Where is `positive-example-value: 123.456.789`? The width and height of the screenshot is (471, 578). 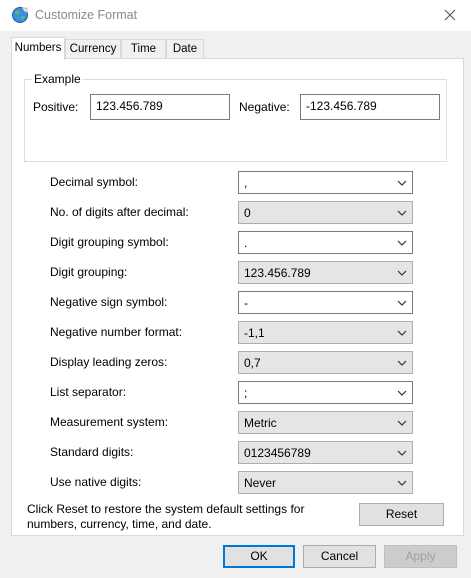
positive-example-value: 123.456.789 is located at coordinates (129, 106).